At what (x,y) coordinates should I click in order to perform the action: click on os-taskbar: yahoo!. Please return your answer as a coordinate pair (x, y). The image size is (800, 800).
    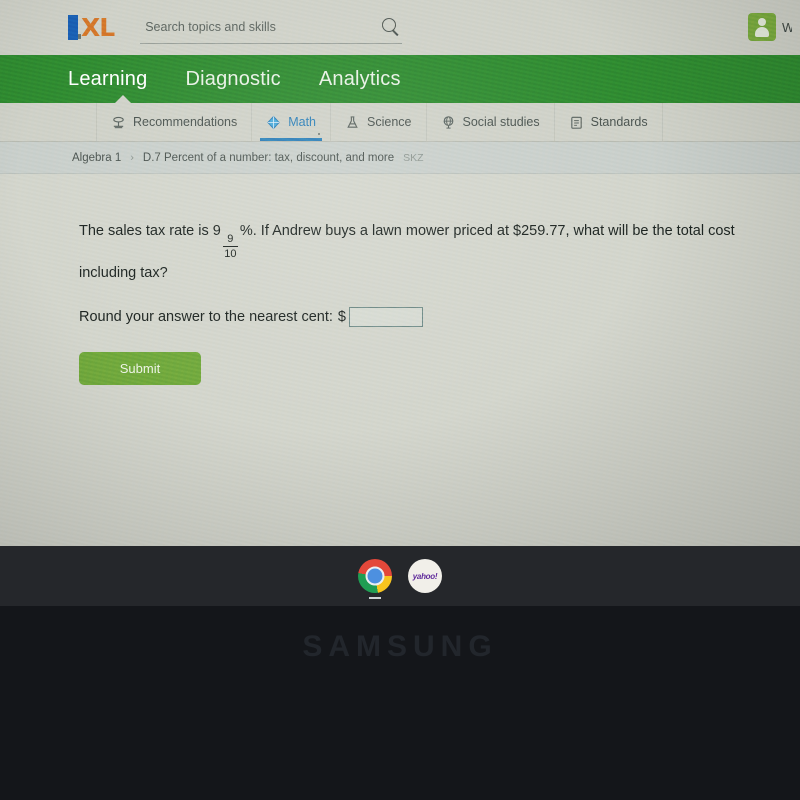
    Looking at the image, I should click on (400, 576).